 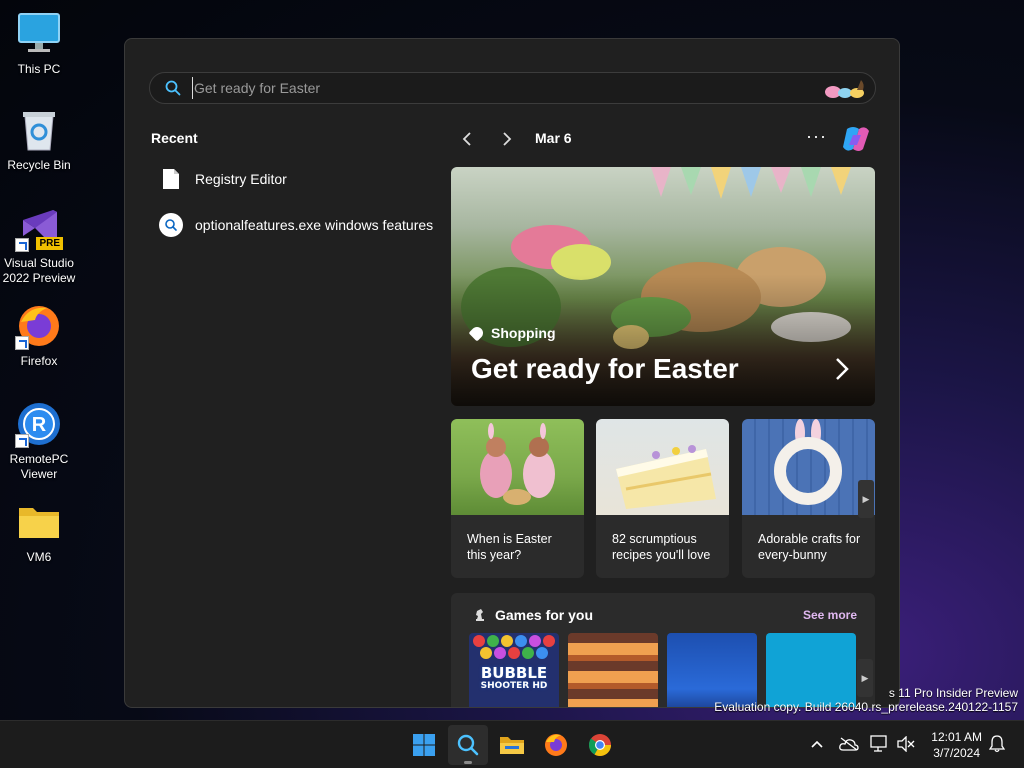 I want to click on recent-item-label: Registry Editor, so click(x=241, y=179).